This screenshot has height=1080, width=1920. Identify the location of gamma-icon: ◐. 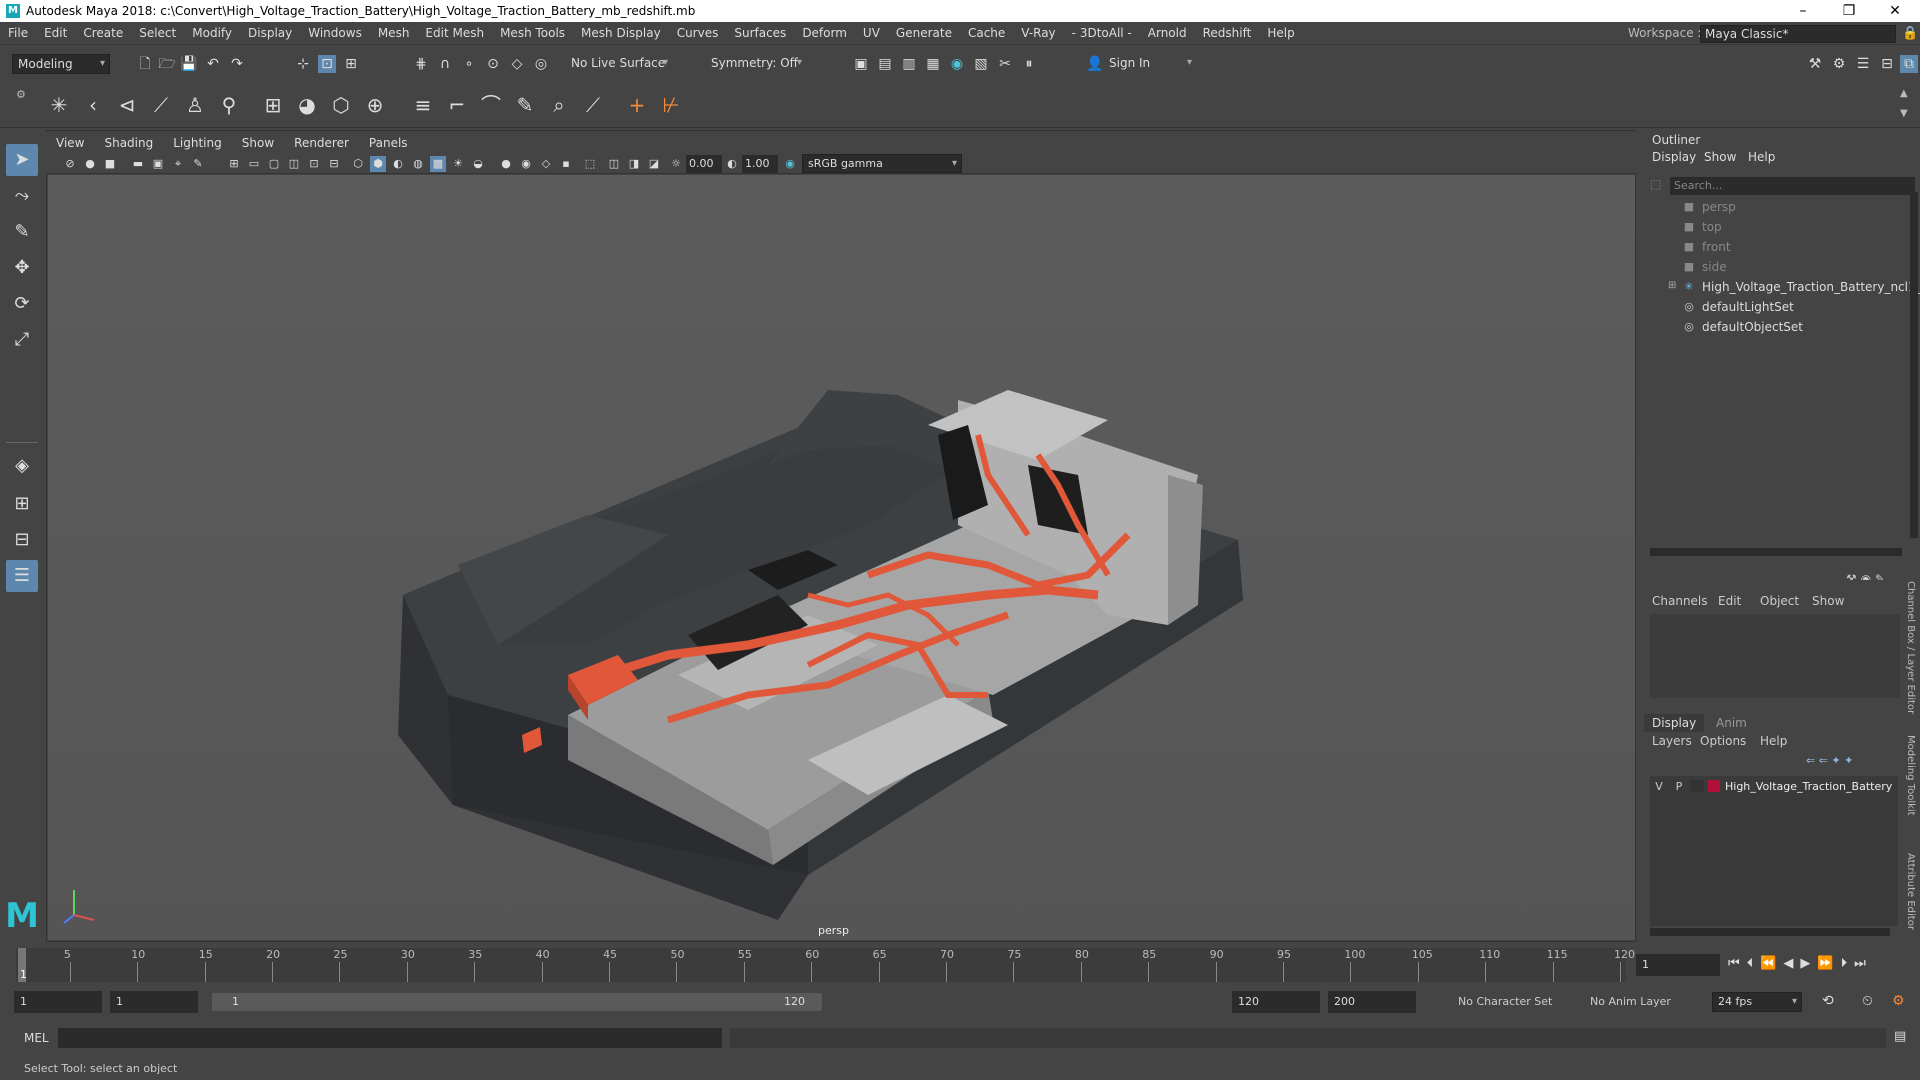
(732, 164).